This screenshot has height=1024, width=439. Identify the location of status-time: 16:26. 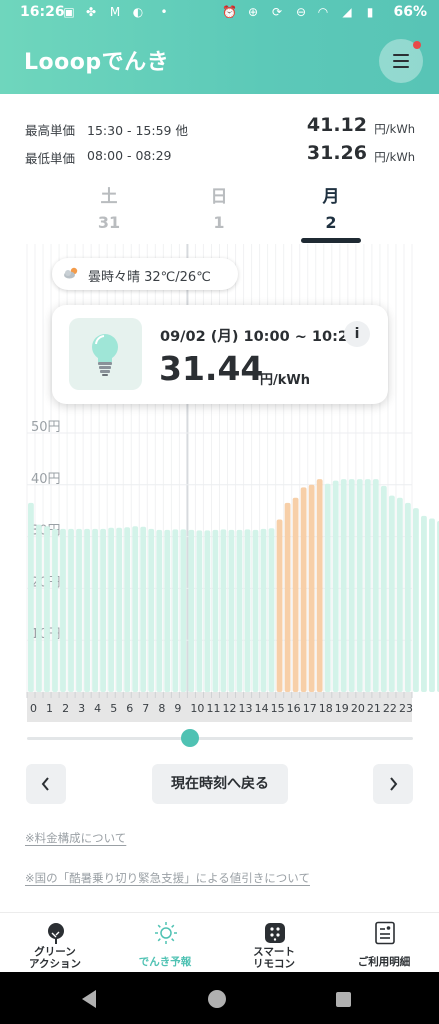
(42, 12).